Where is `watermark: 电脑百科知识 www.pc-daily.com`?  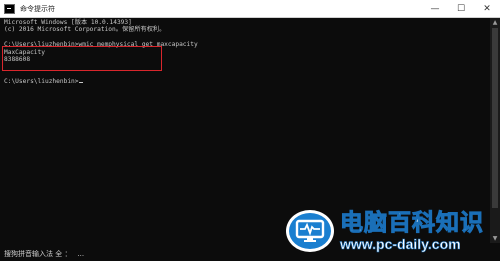 watermark: 电脑百科知识 www.pc-daily.com is located at coordinates (385, 231).